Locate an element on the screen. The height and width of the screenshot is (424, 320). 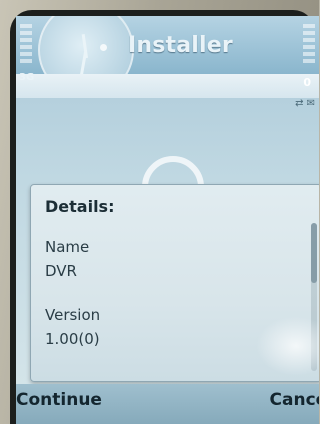
field-value-name: DVR is located at coordinates (61, 271).